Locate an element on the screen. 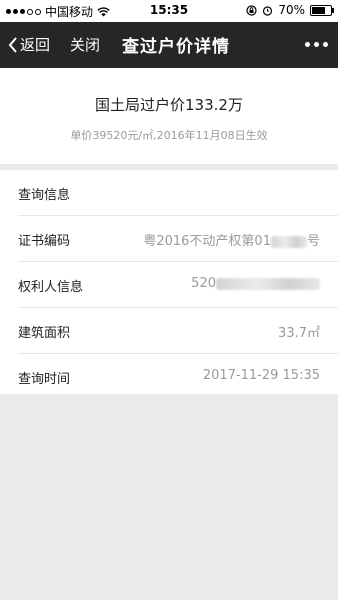 This screenshot has height=600, width=338. owner-info-value: 520 is located at coordinates (255, 283).